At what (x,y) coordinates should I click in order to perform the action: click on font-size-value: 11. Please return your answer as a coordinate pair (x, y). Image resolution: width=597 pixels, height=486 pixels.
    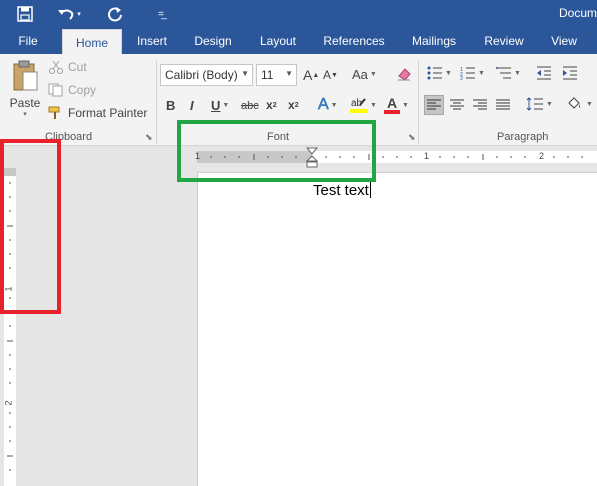
    Looking at the image, I should click on (267, 75).